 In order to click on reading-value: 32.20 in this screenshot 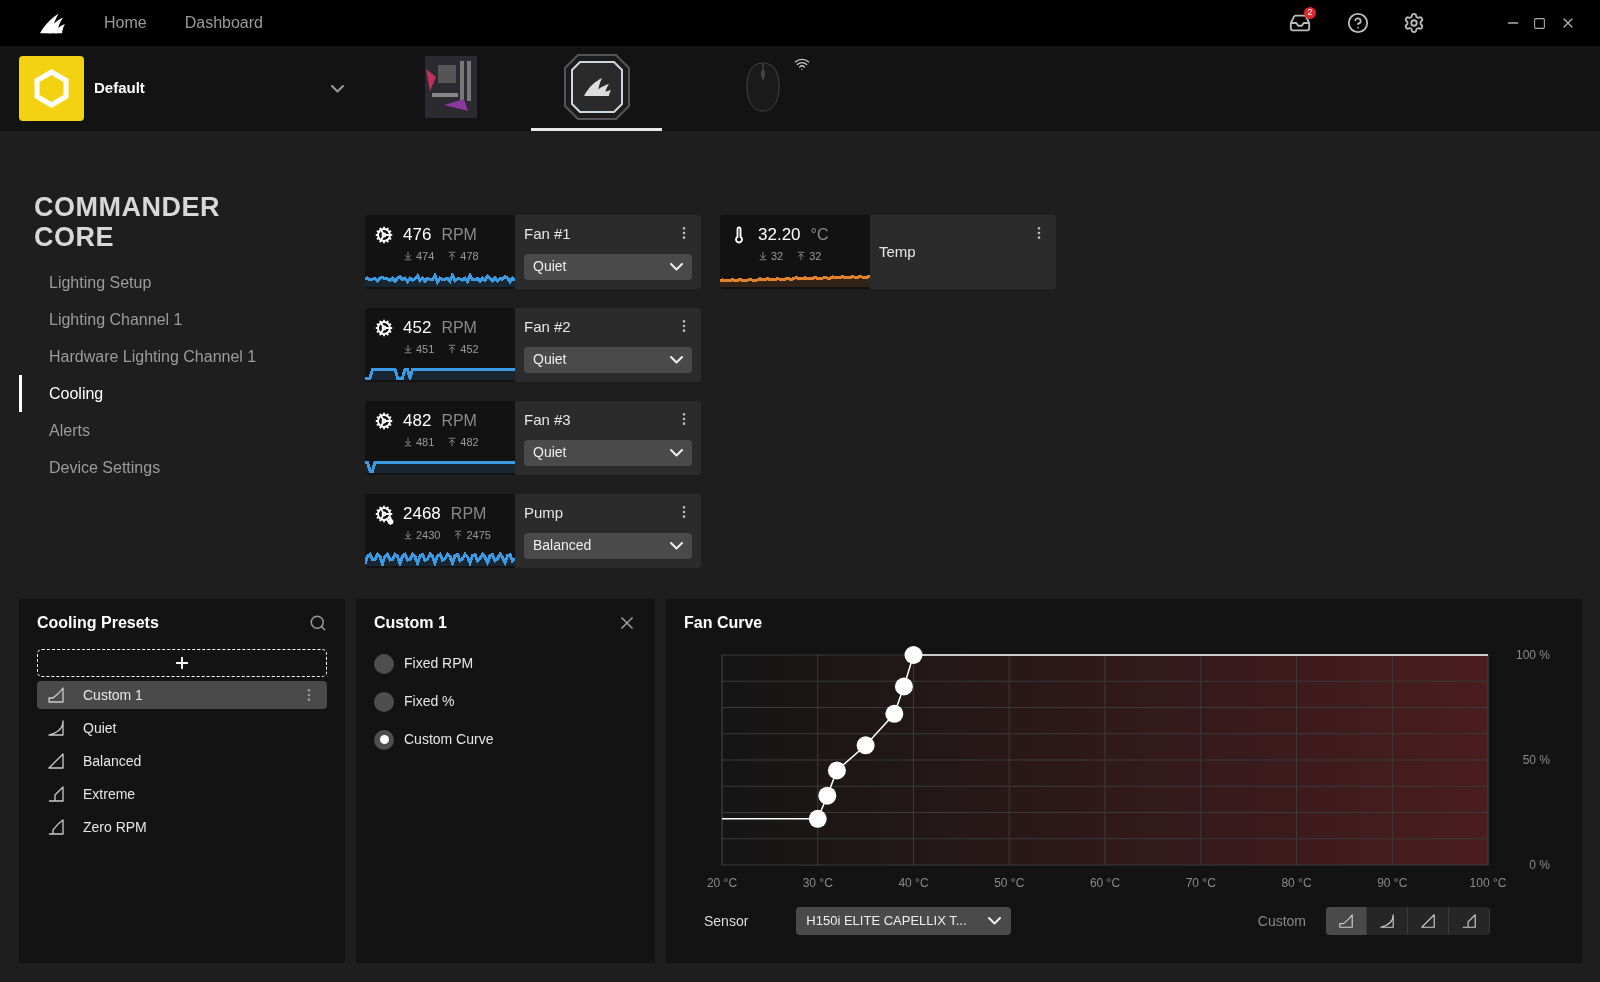, I will do `click(779, 235)`.